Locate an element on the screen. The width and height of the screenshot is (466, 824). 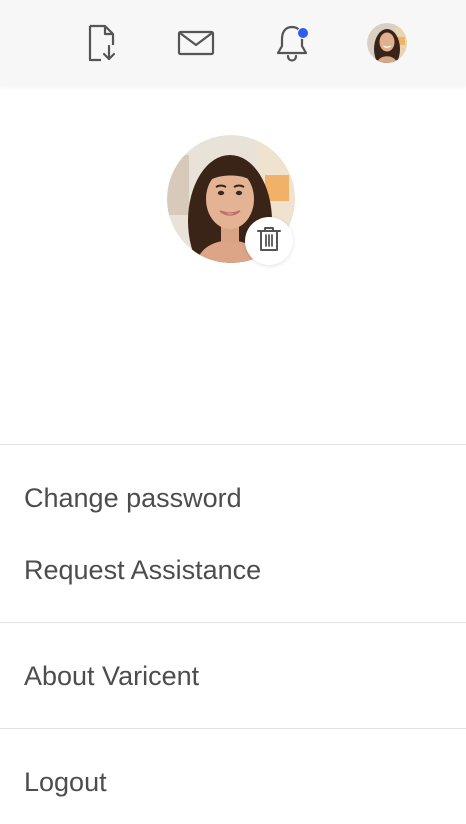
messages-button is located at coordinates (196, 43).